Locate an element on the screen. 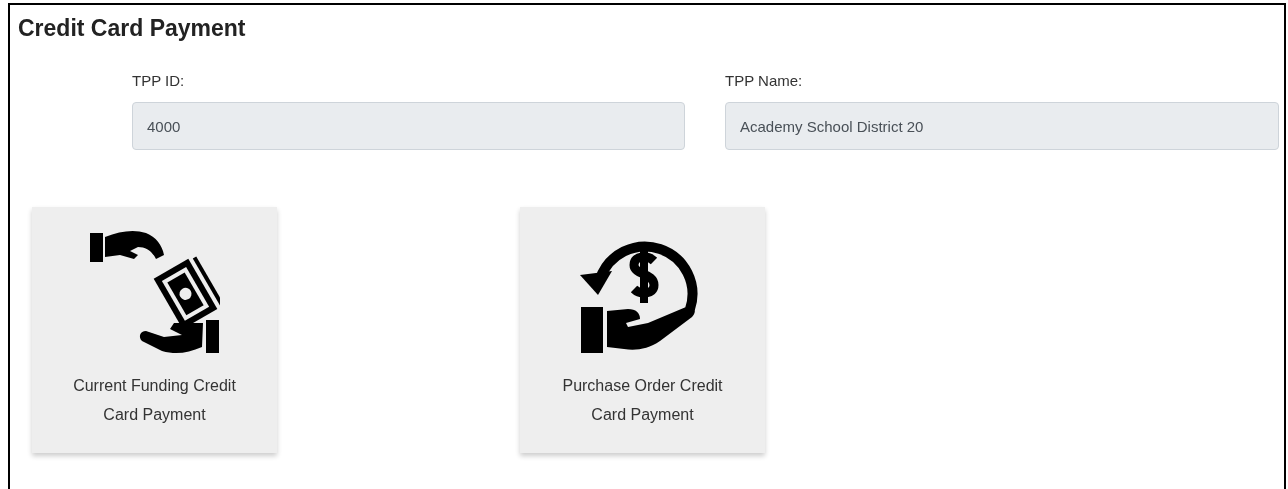  input-field: Academy School District 20 is located at coordinates (1002, 126).